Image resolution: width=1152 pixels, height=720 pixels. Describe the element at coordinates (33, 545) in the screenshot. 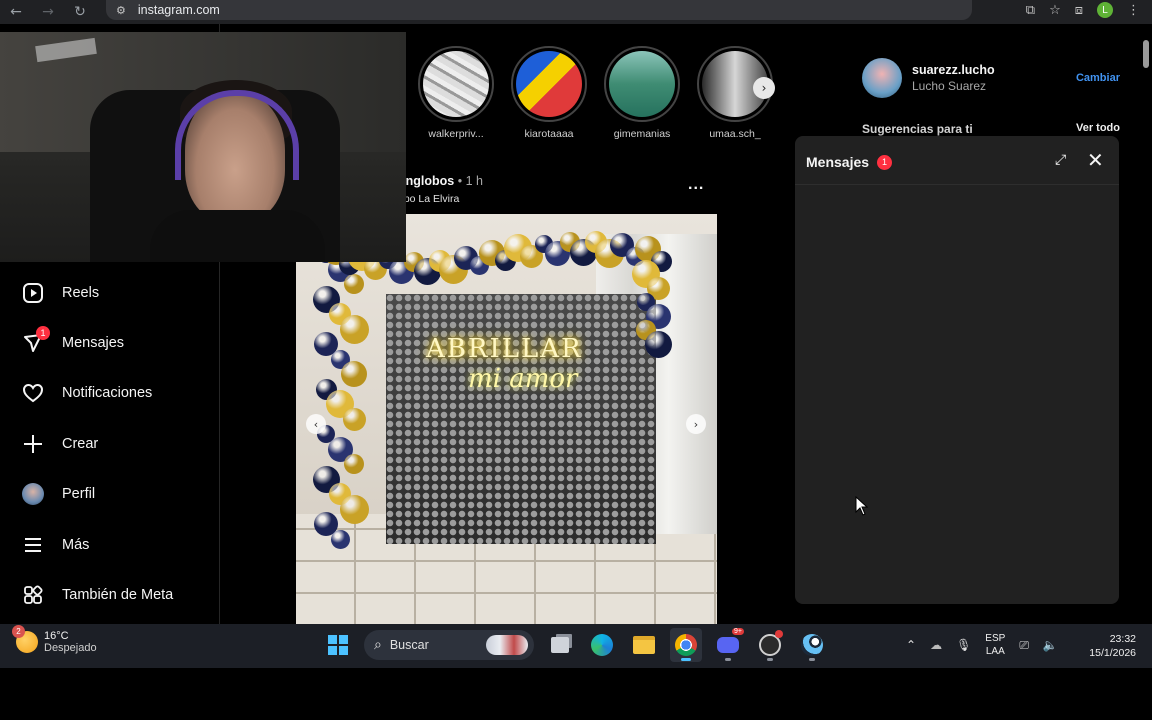

I see `hamburger-icon` at that location.